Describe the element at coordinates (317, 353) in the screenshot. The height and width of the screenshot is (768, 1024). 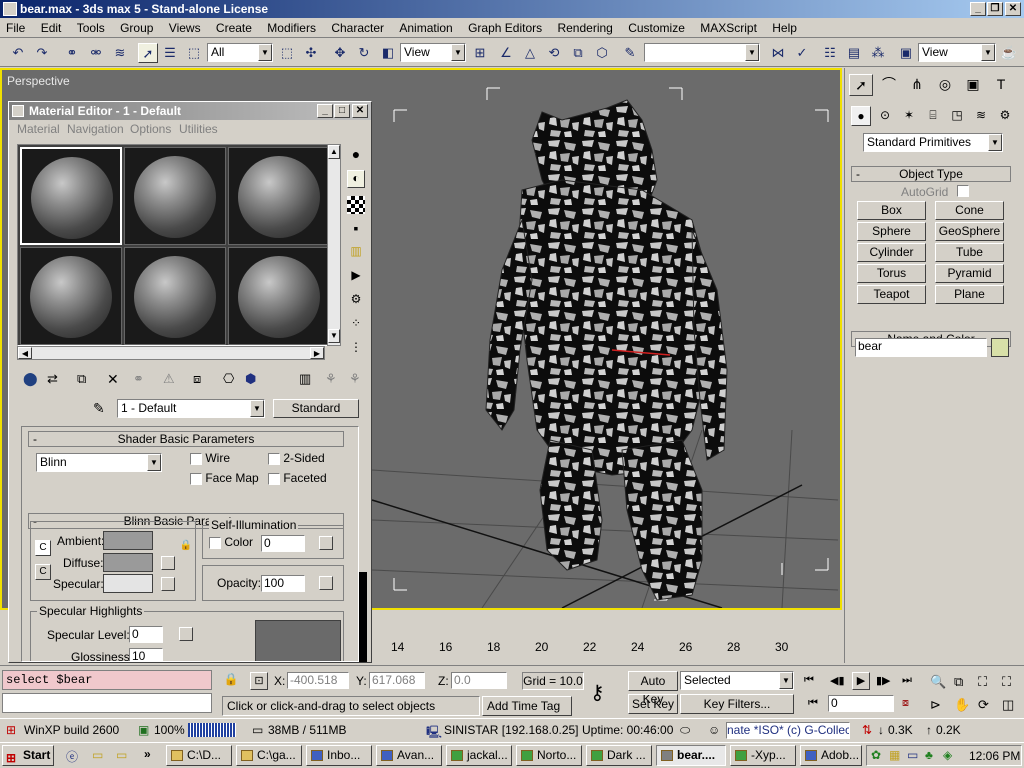
I see `scroll-right-arrow-icon: ▶` at that location.